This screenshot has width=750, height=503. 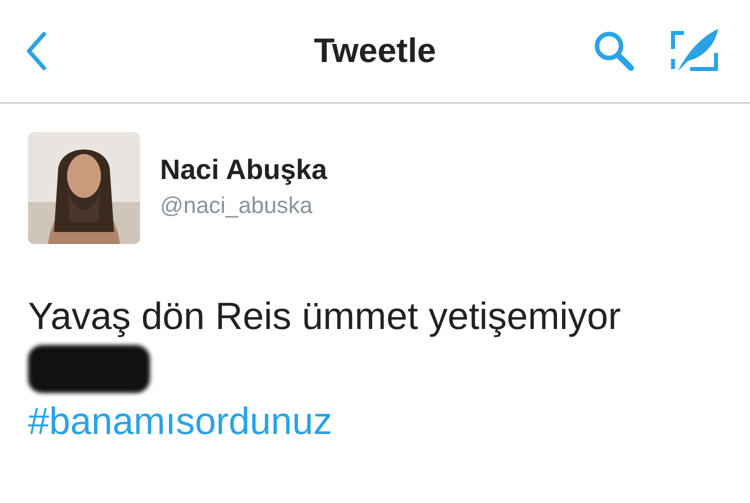 I want to click on hashtag-link: #banamısordunuz, so click(x=180, y=422).